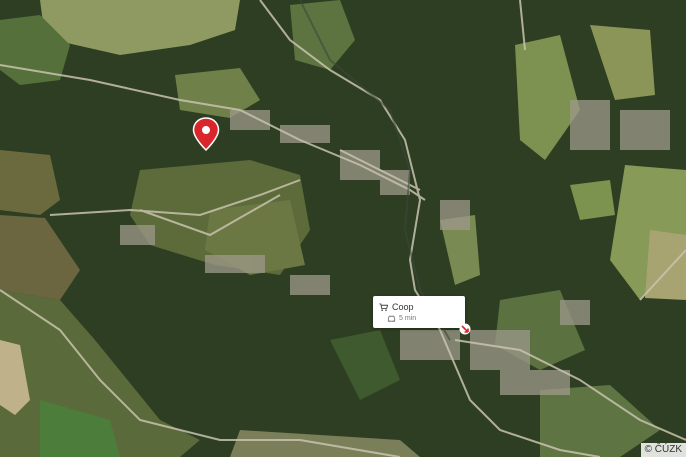  What do you see at coordinates (663, 450) in the screenshot?
I see `map-attribution: © ČÚZK` at bounding box center [663, 450].